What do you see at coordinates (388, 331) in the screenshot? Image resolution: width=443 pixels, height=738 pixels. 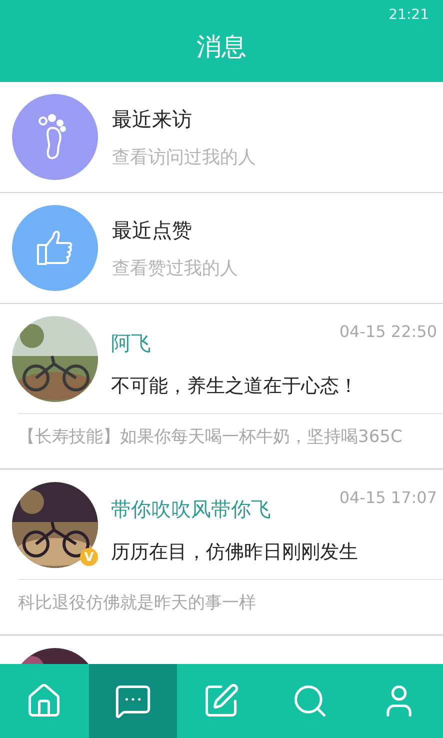 I see `message-time: 04-15 22:50` at bounding box center [388, 331].